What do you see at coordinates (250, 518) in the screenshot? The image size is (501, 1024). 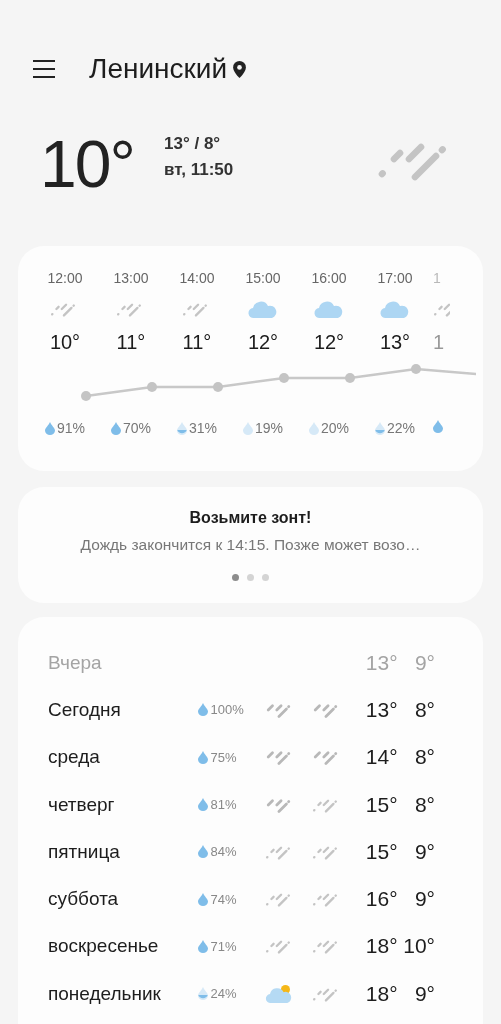 I see `alert-title: Возьмите зонт!` at bounding box center [250, 518].